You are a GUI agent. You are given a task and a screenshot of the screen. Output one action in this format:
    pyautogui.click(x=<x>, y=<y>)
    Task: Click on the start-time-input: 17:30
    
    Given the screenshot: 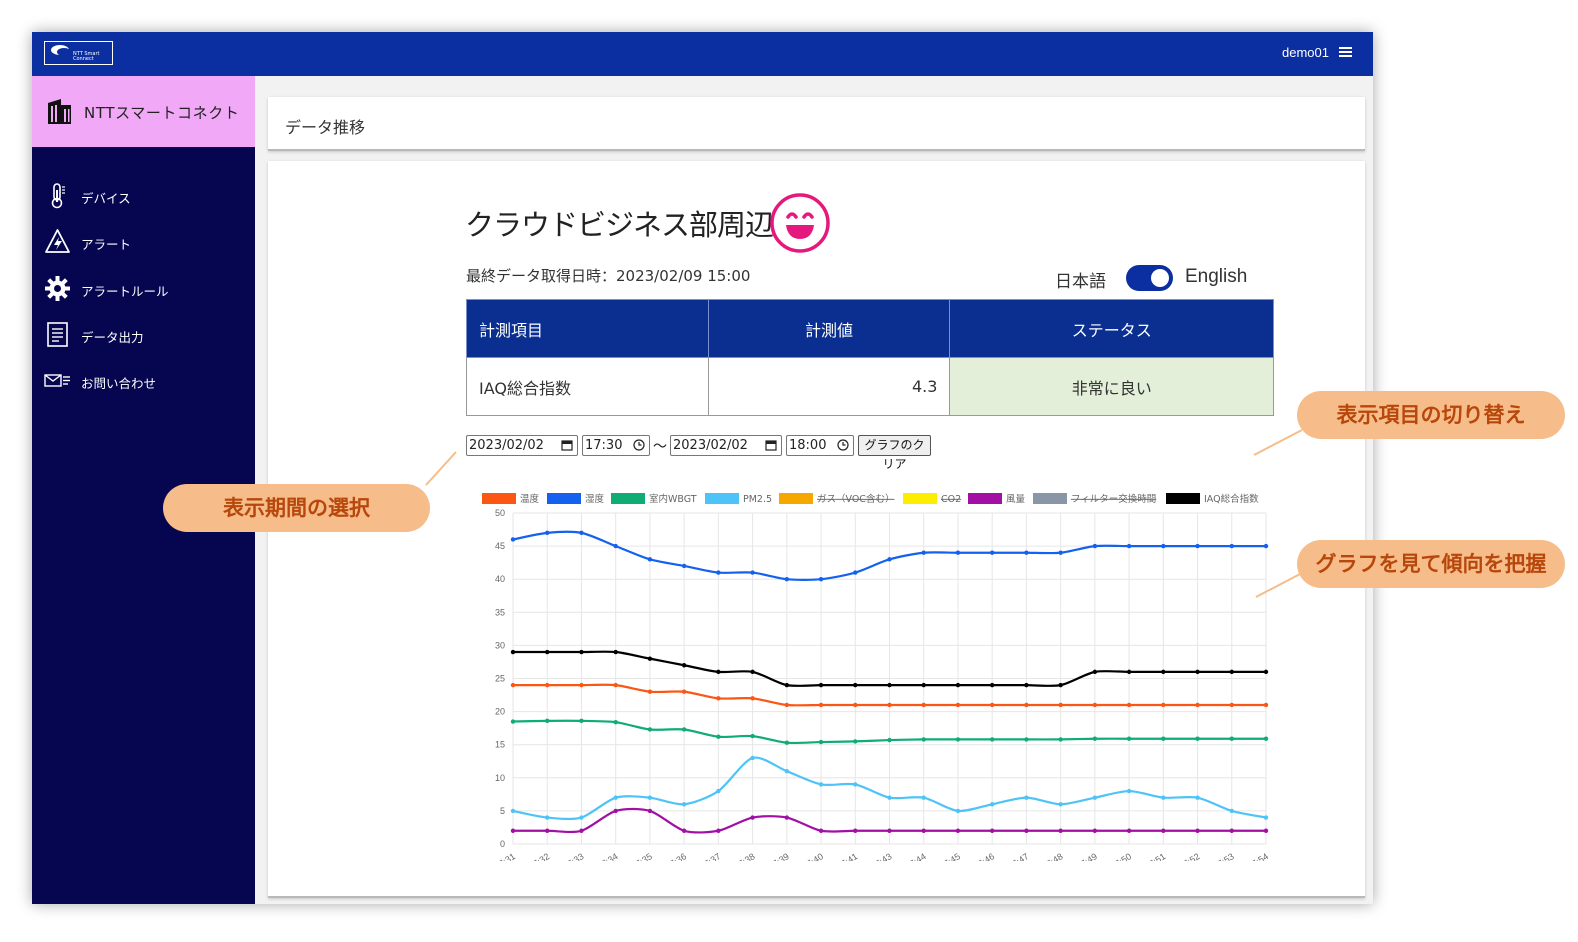 What is the action you would take?
    pyautogui.click(x=616, y=445)
    